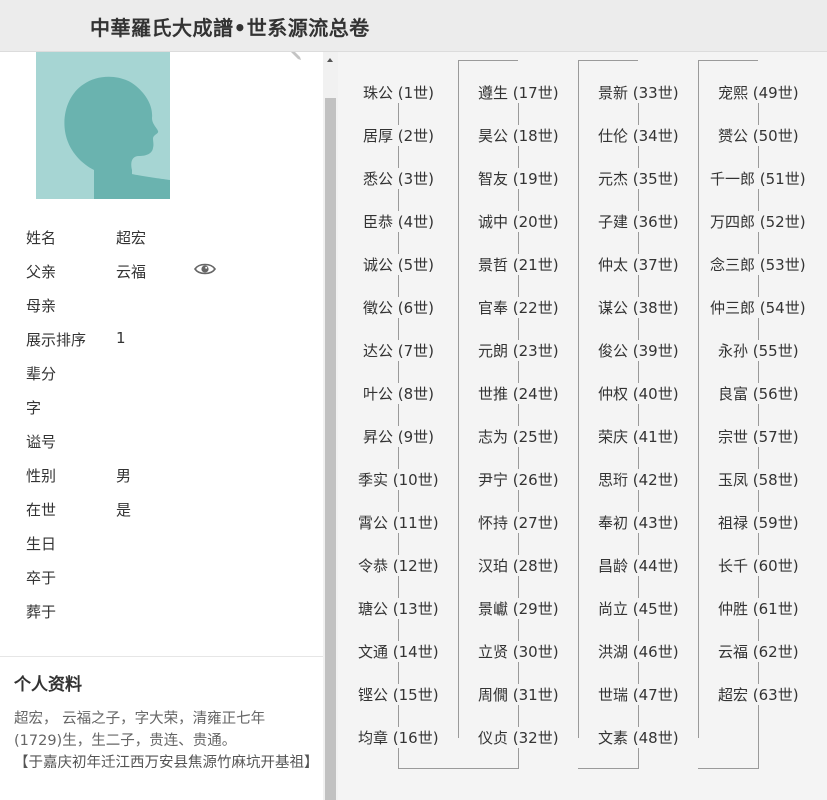 The width and height of the screenshot is (827, 800). Describe the element at coordinates (518, 737) in the screenshot. I see `generation-node: 仪贞 (32世)` at that location.